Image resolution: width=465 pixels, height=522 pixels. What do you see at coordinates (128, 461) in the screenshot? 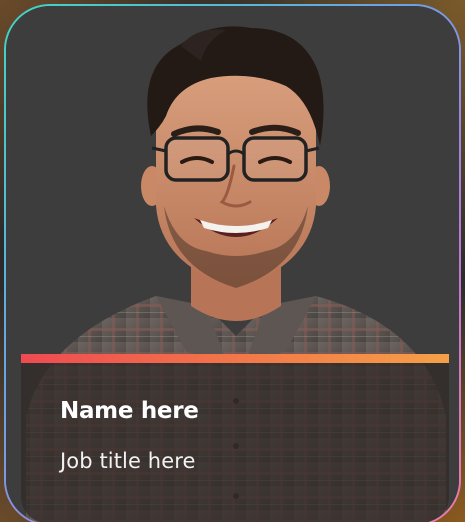
I see `profile-job-title: Job title here` at bounding box center [128, 461].